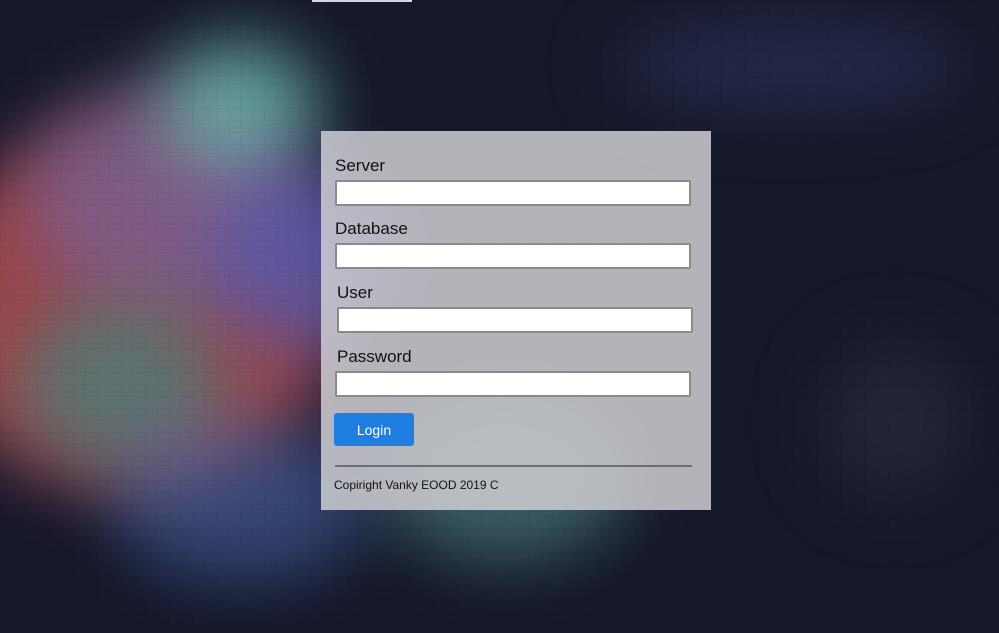  What do you see at coordinates (355, 292) in the screenshot?
I see `user-label: User` at bounding box center [355, 292].